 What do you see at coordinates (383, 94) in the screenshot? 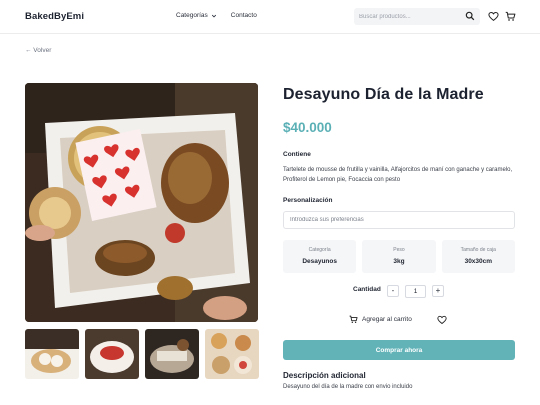
I see `product-title: Desayuno Día de la Madre` at bounding box center [383, 94].